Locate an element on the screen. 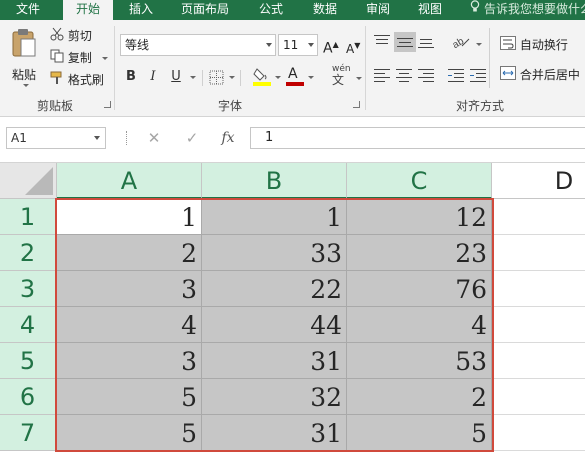  fill-color-dropdown-icon is located at coordinates (278, 77).